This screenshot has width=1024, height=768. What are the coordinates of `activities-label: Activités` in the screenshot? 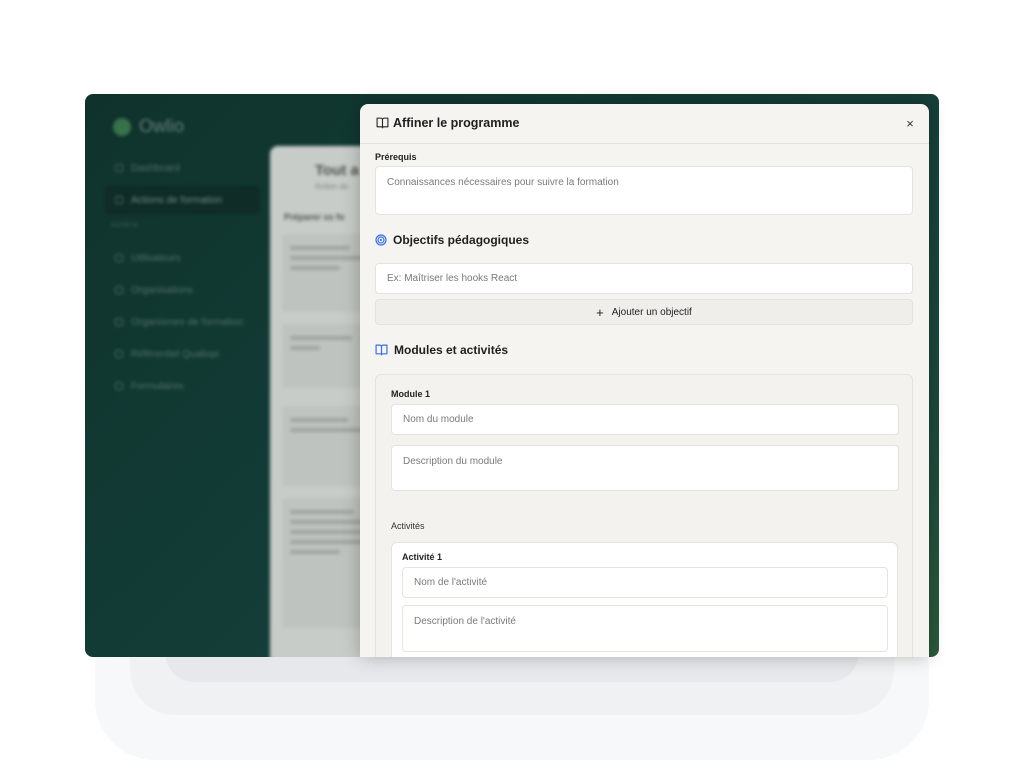 It's located at (408, 526).